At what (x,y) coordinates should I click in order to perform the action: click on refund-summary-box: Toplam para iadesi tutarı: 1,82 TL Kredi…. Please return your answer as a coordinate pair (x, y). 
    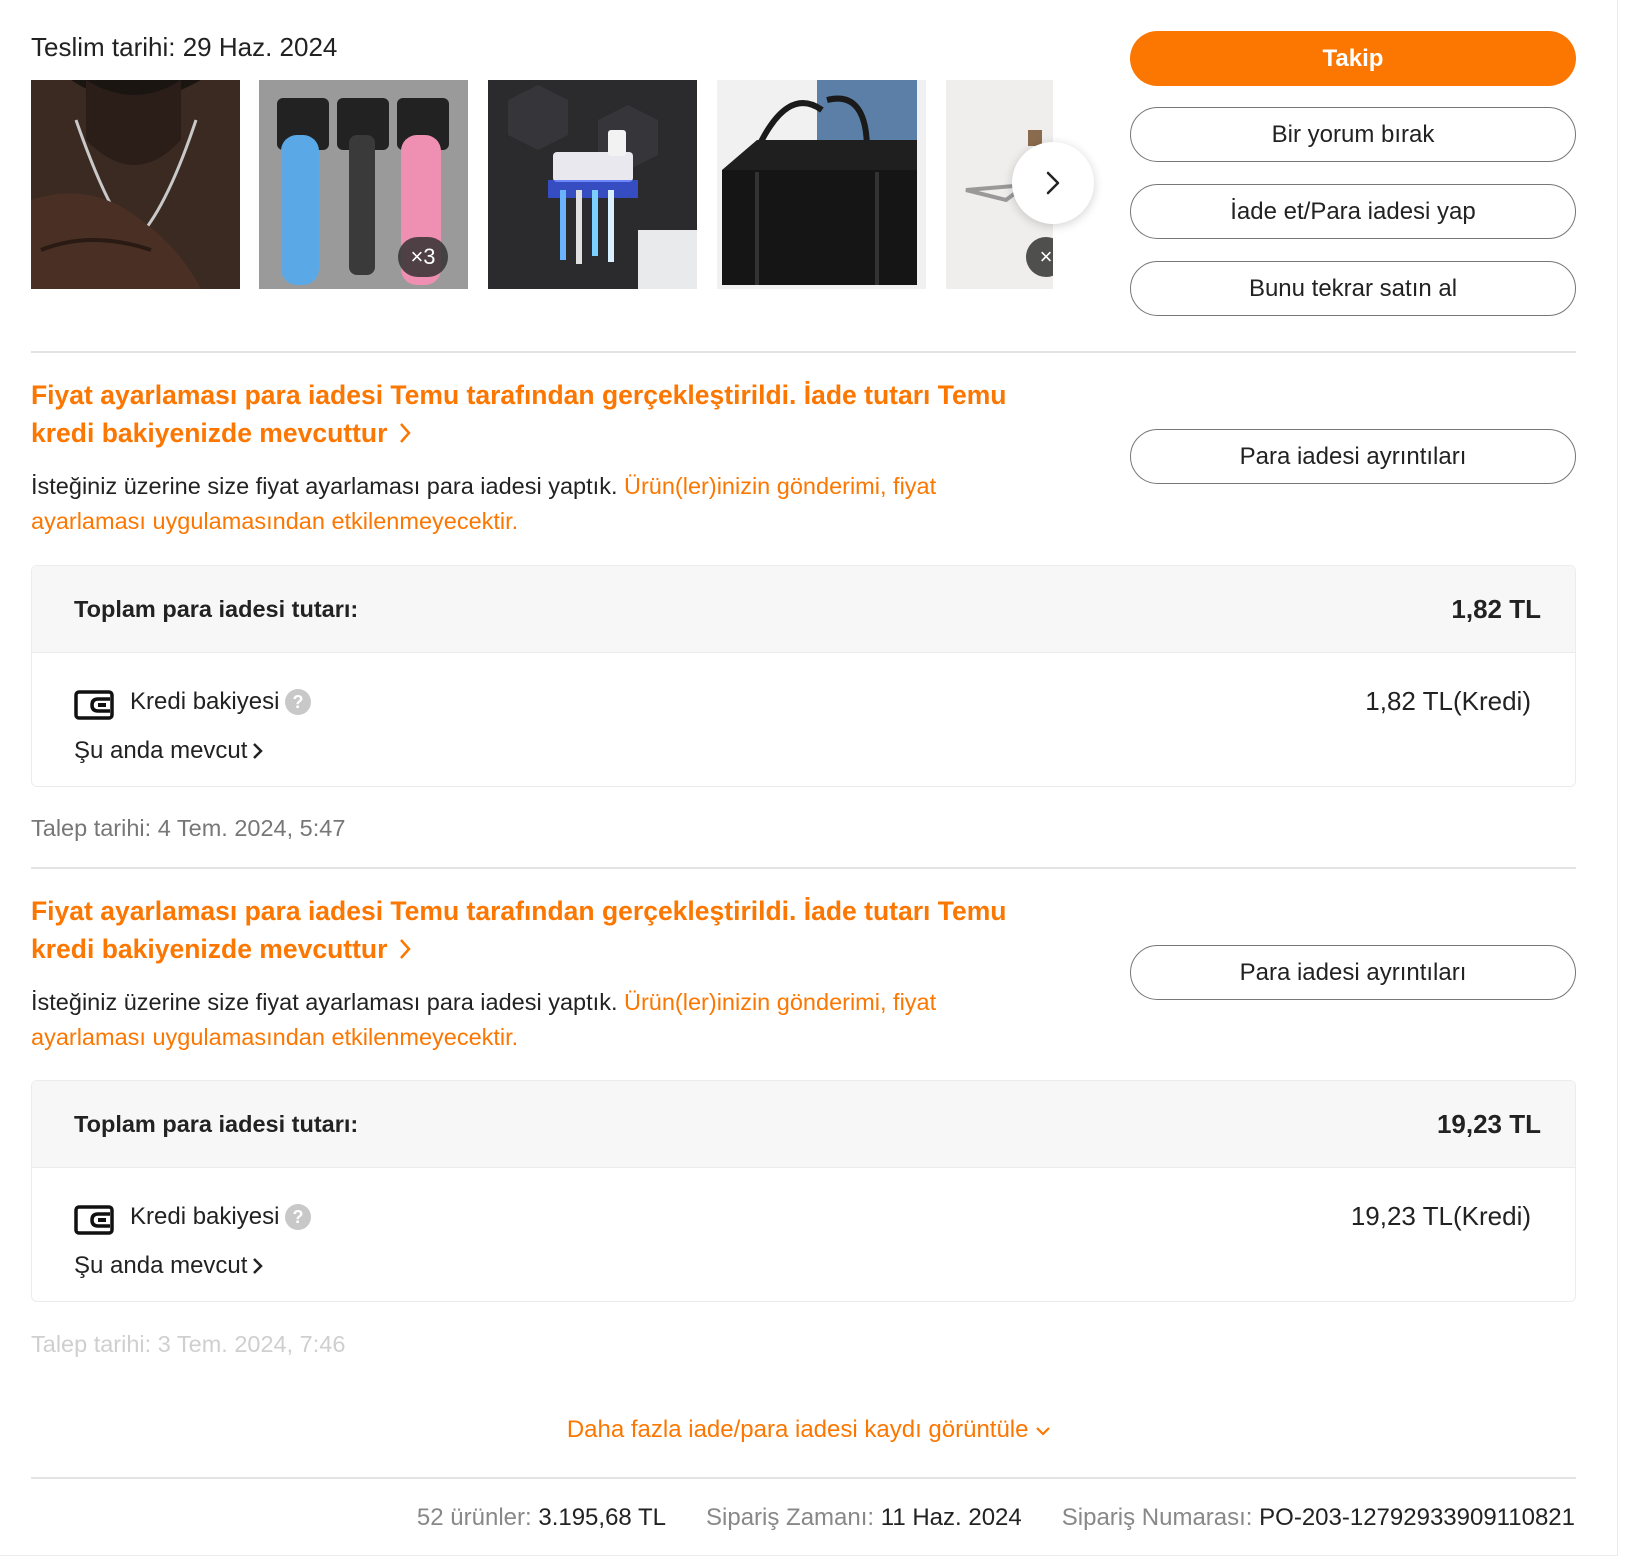
    Looking at the image, I should click on (803, 676).